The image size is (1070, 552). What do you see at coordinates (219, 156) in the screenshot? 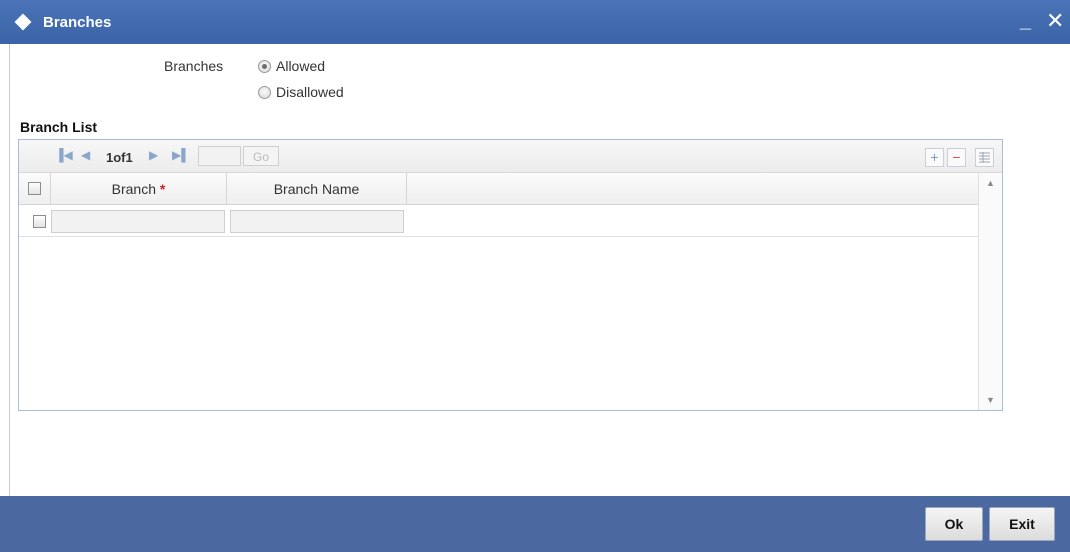
I see `page-number-input` at bounding box center [219, 156].